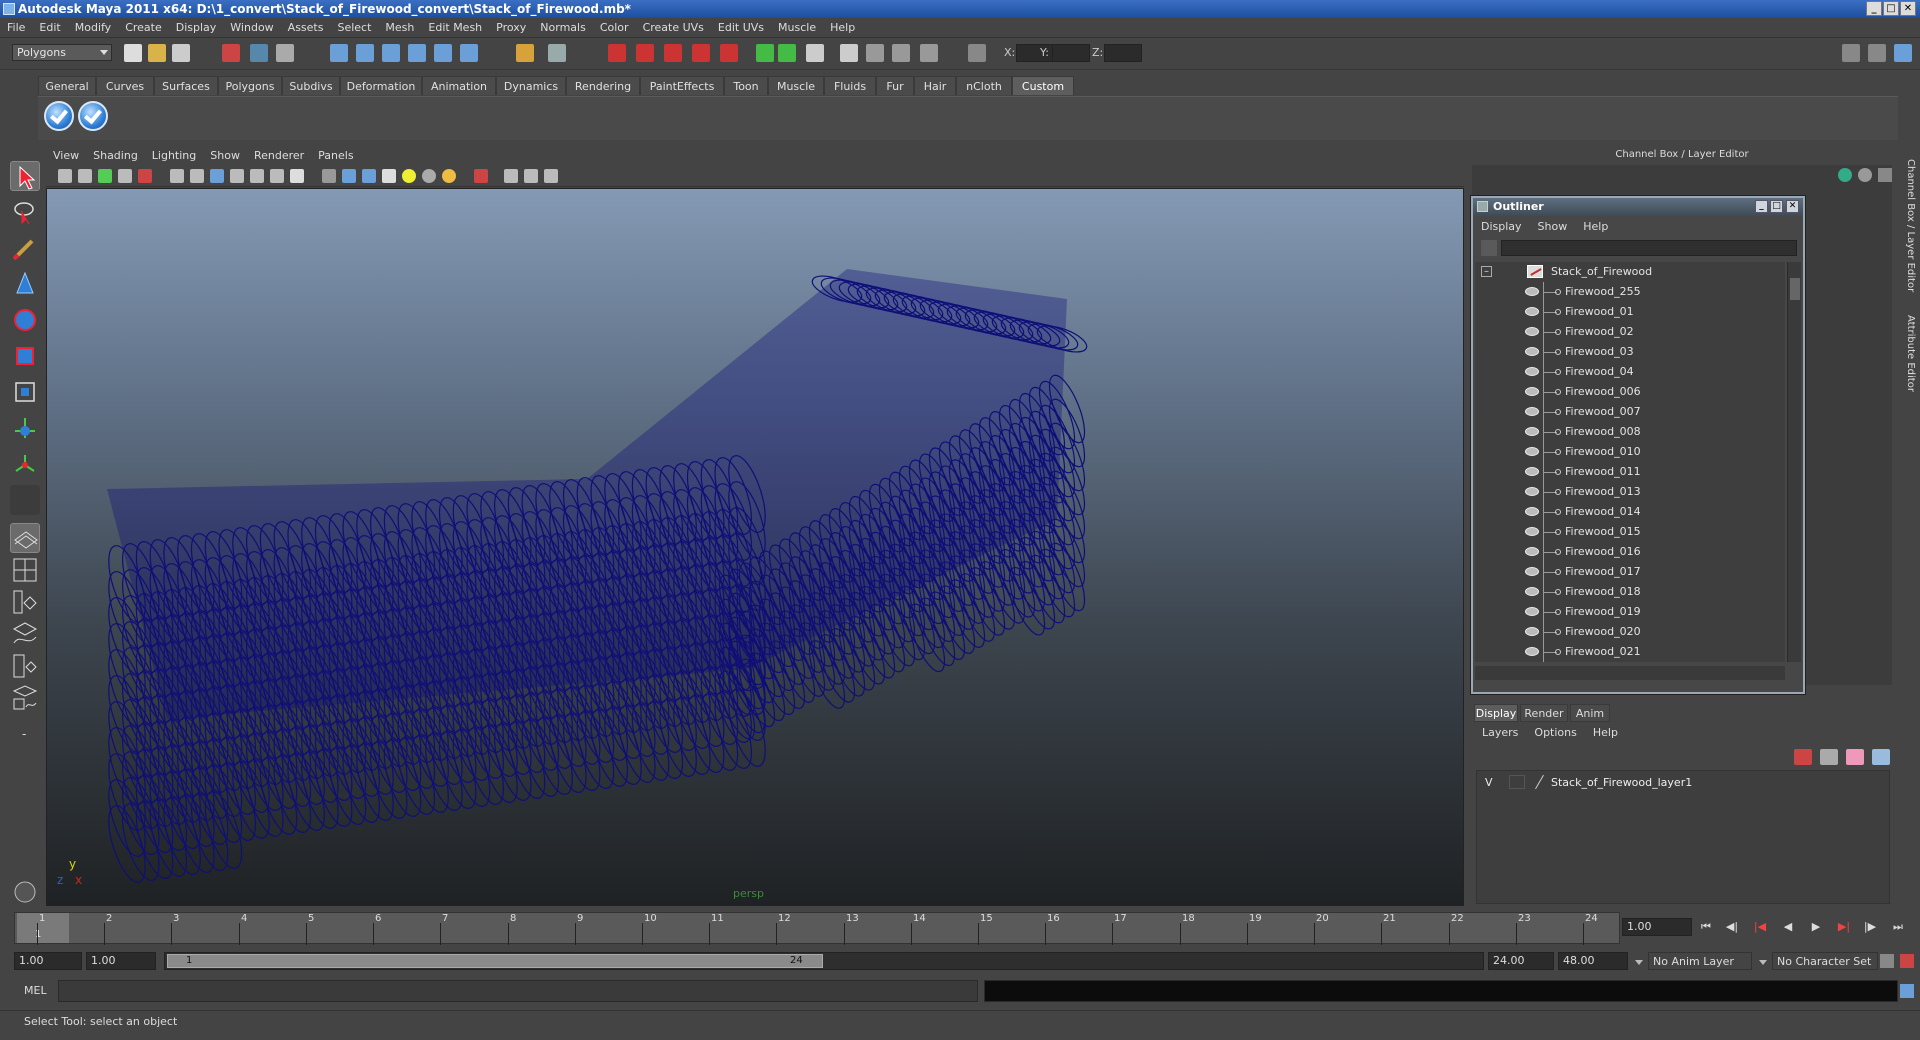 This screenshot has width=1920, height=1040. I want to click on shelf-tab-hair: Hair, so click(935, 85).